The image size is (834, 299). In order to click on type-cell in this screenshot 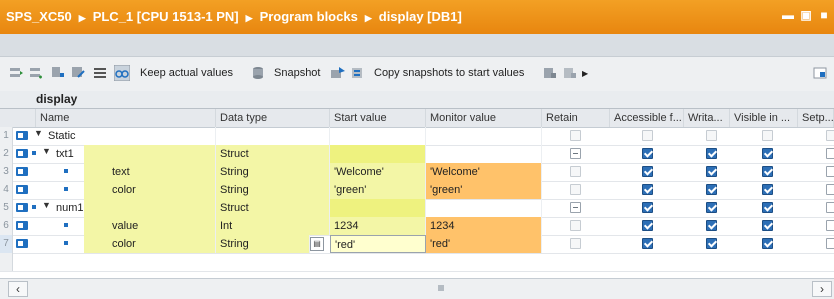, I will do `click(273, 136)`.